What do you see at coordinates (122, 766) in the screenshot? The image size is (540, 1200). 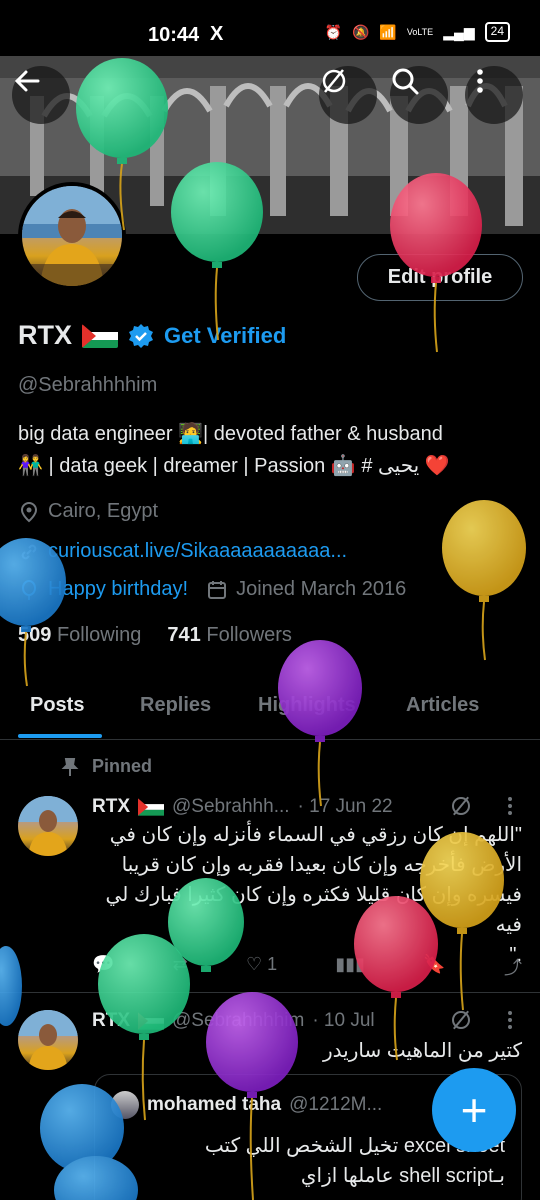 I see `pinned-label: Pinned` at bounding box center [122, 766].